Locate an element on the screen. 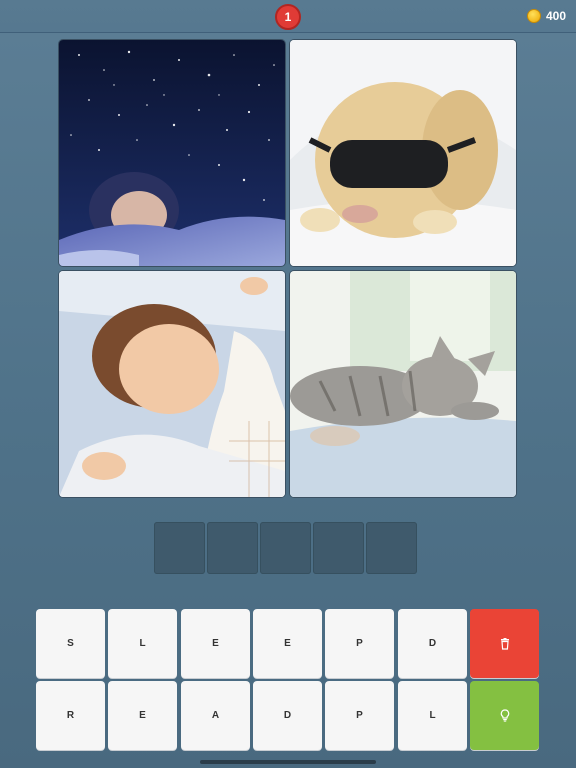 This screenshot has width=576, height=768. coin-icon is located at coordinates (533, 16).